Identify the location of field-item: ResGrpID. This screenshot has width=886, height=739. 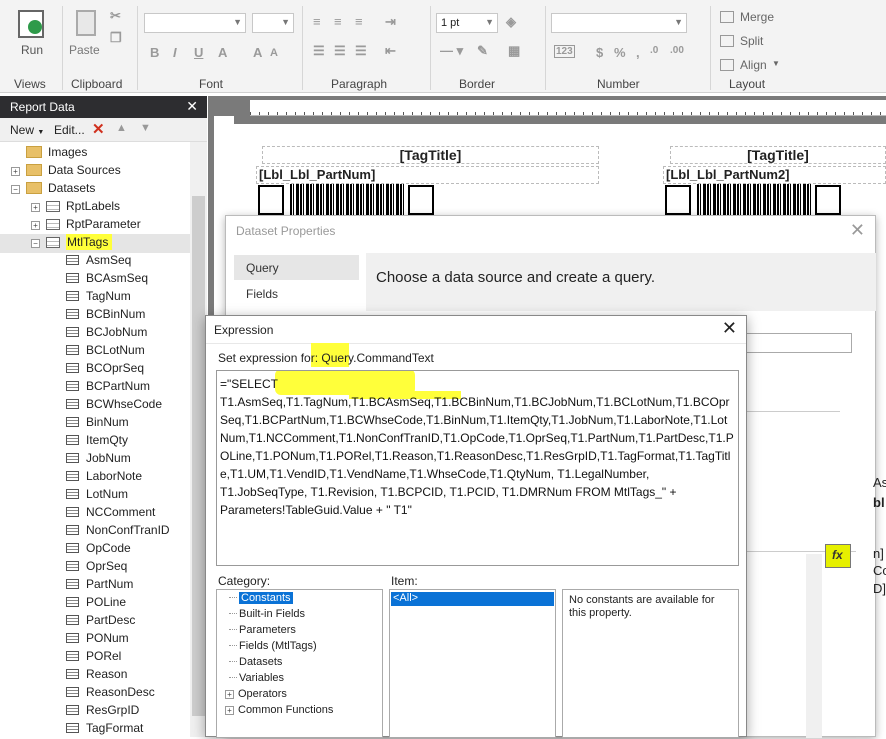
(102, 712).